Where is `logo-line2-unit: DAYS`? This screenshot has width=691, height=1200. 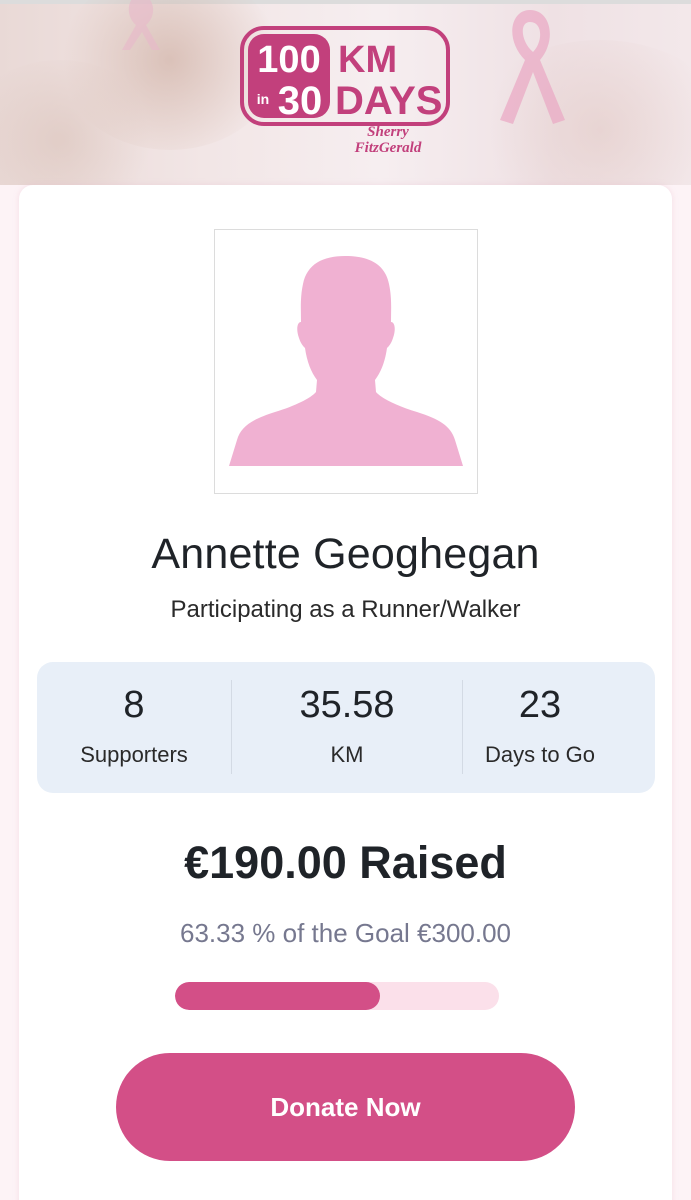
logo-line2-unit: DAYS is located at coordinates (388, 101).